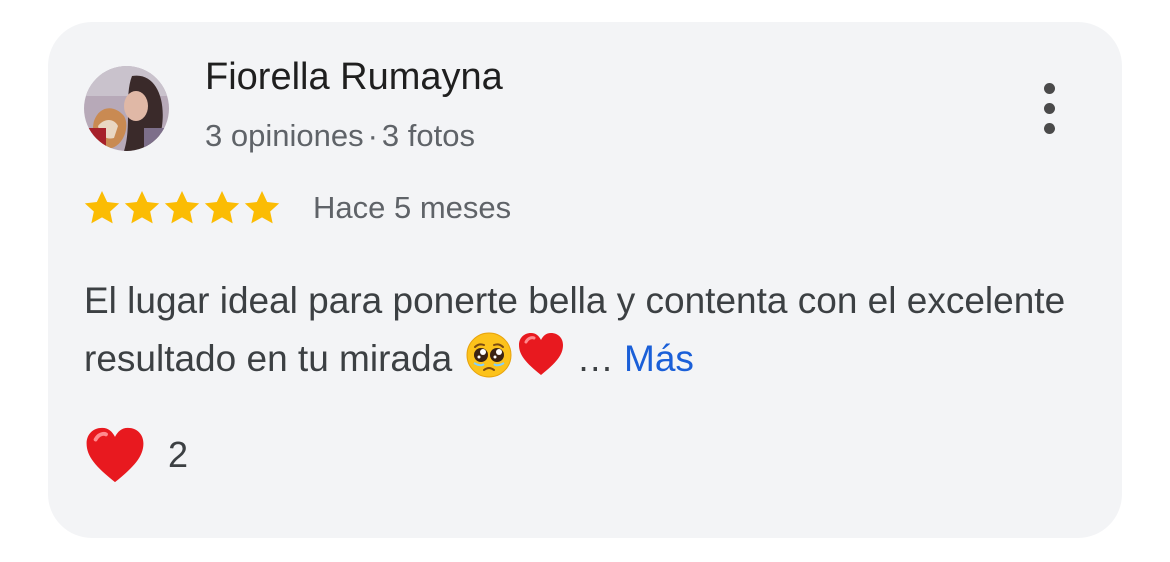 This screenshot has width=1170, height=562. What do you see at coordinates (178, 454) in the screenshot?
I see `reaction-count: 2` at bounding box center [178, 454].